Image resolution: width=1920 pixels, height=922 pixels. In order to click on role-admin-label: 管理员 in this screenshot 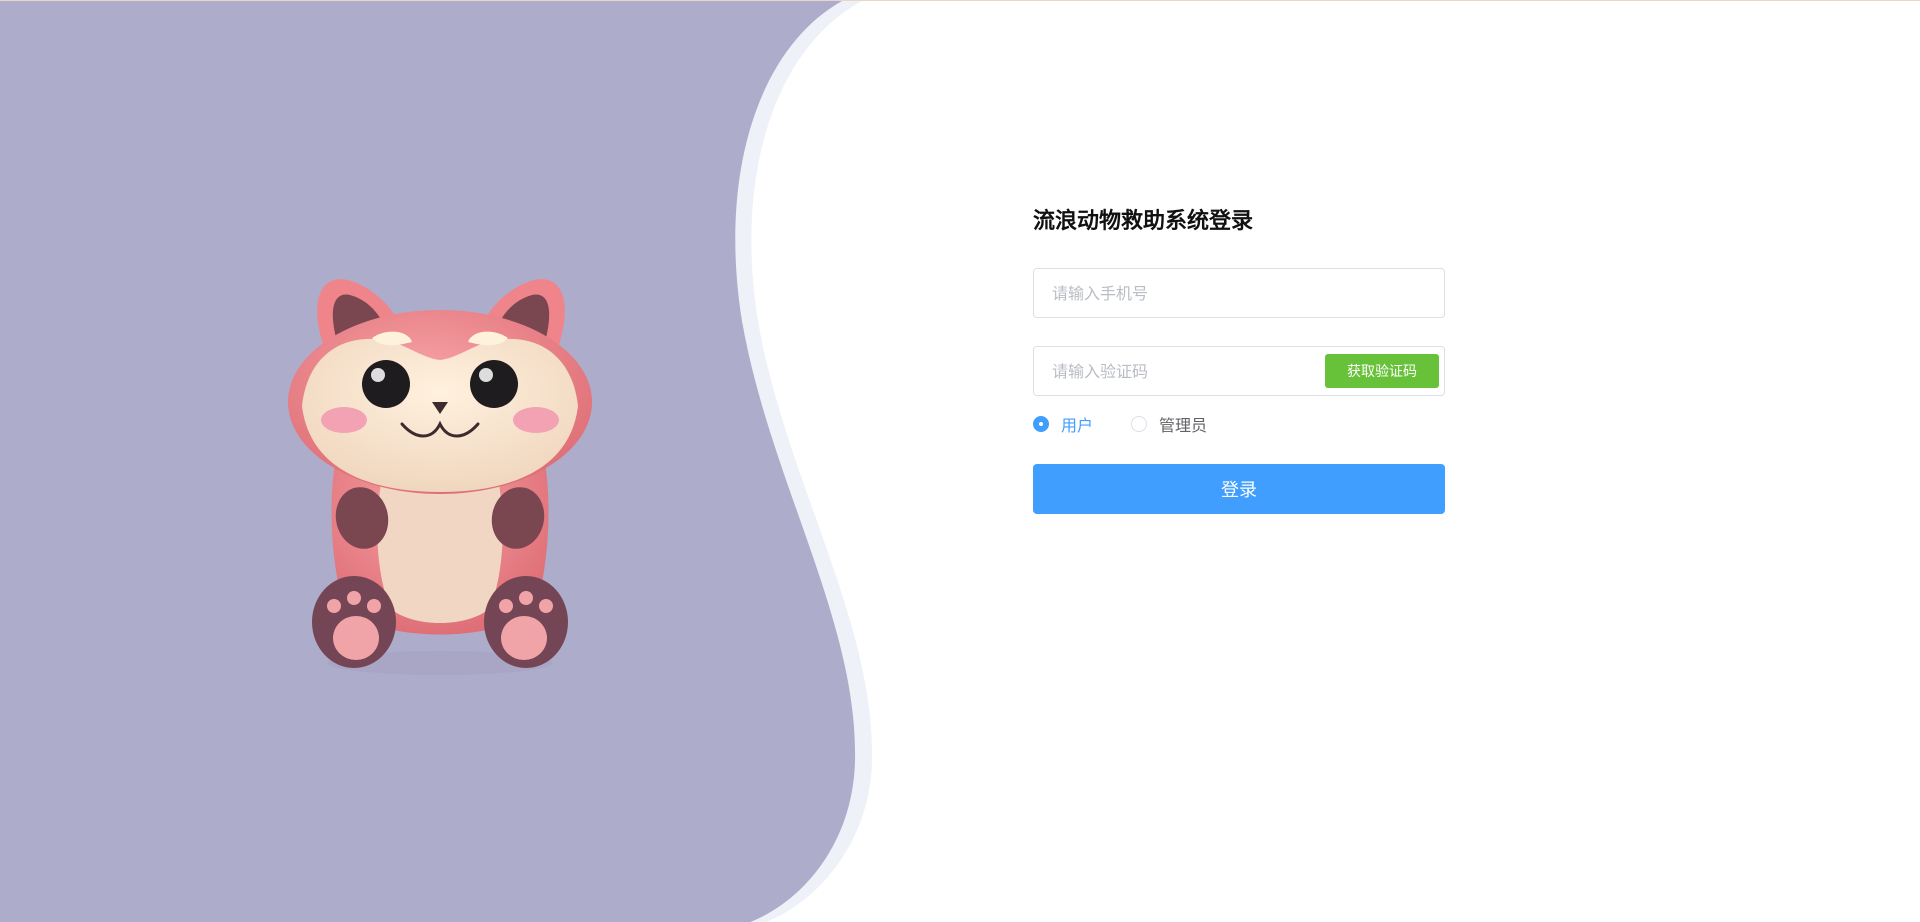, I will do `click(1183, 425)`.